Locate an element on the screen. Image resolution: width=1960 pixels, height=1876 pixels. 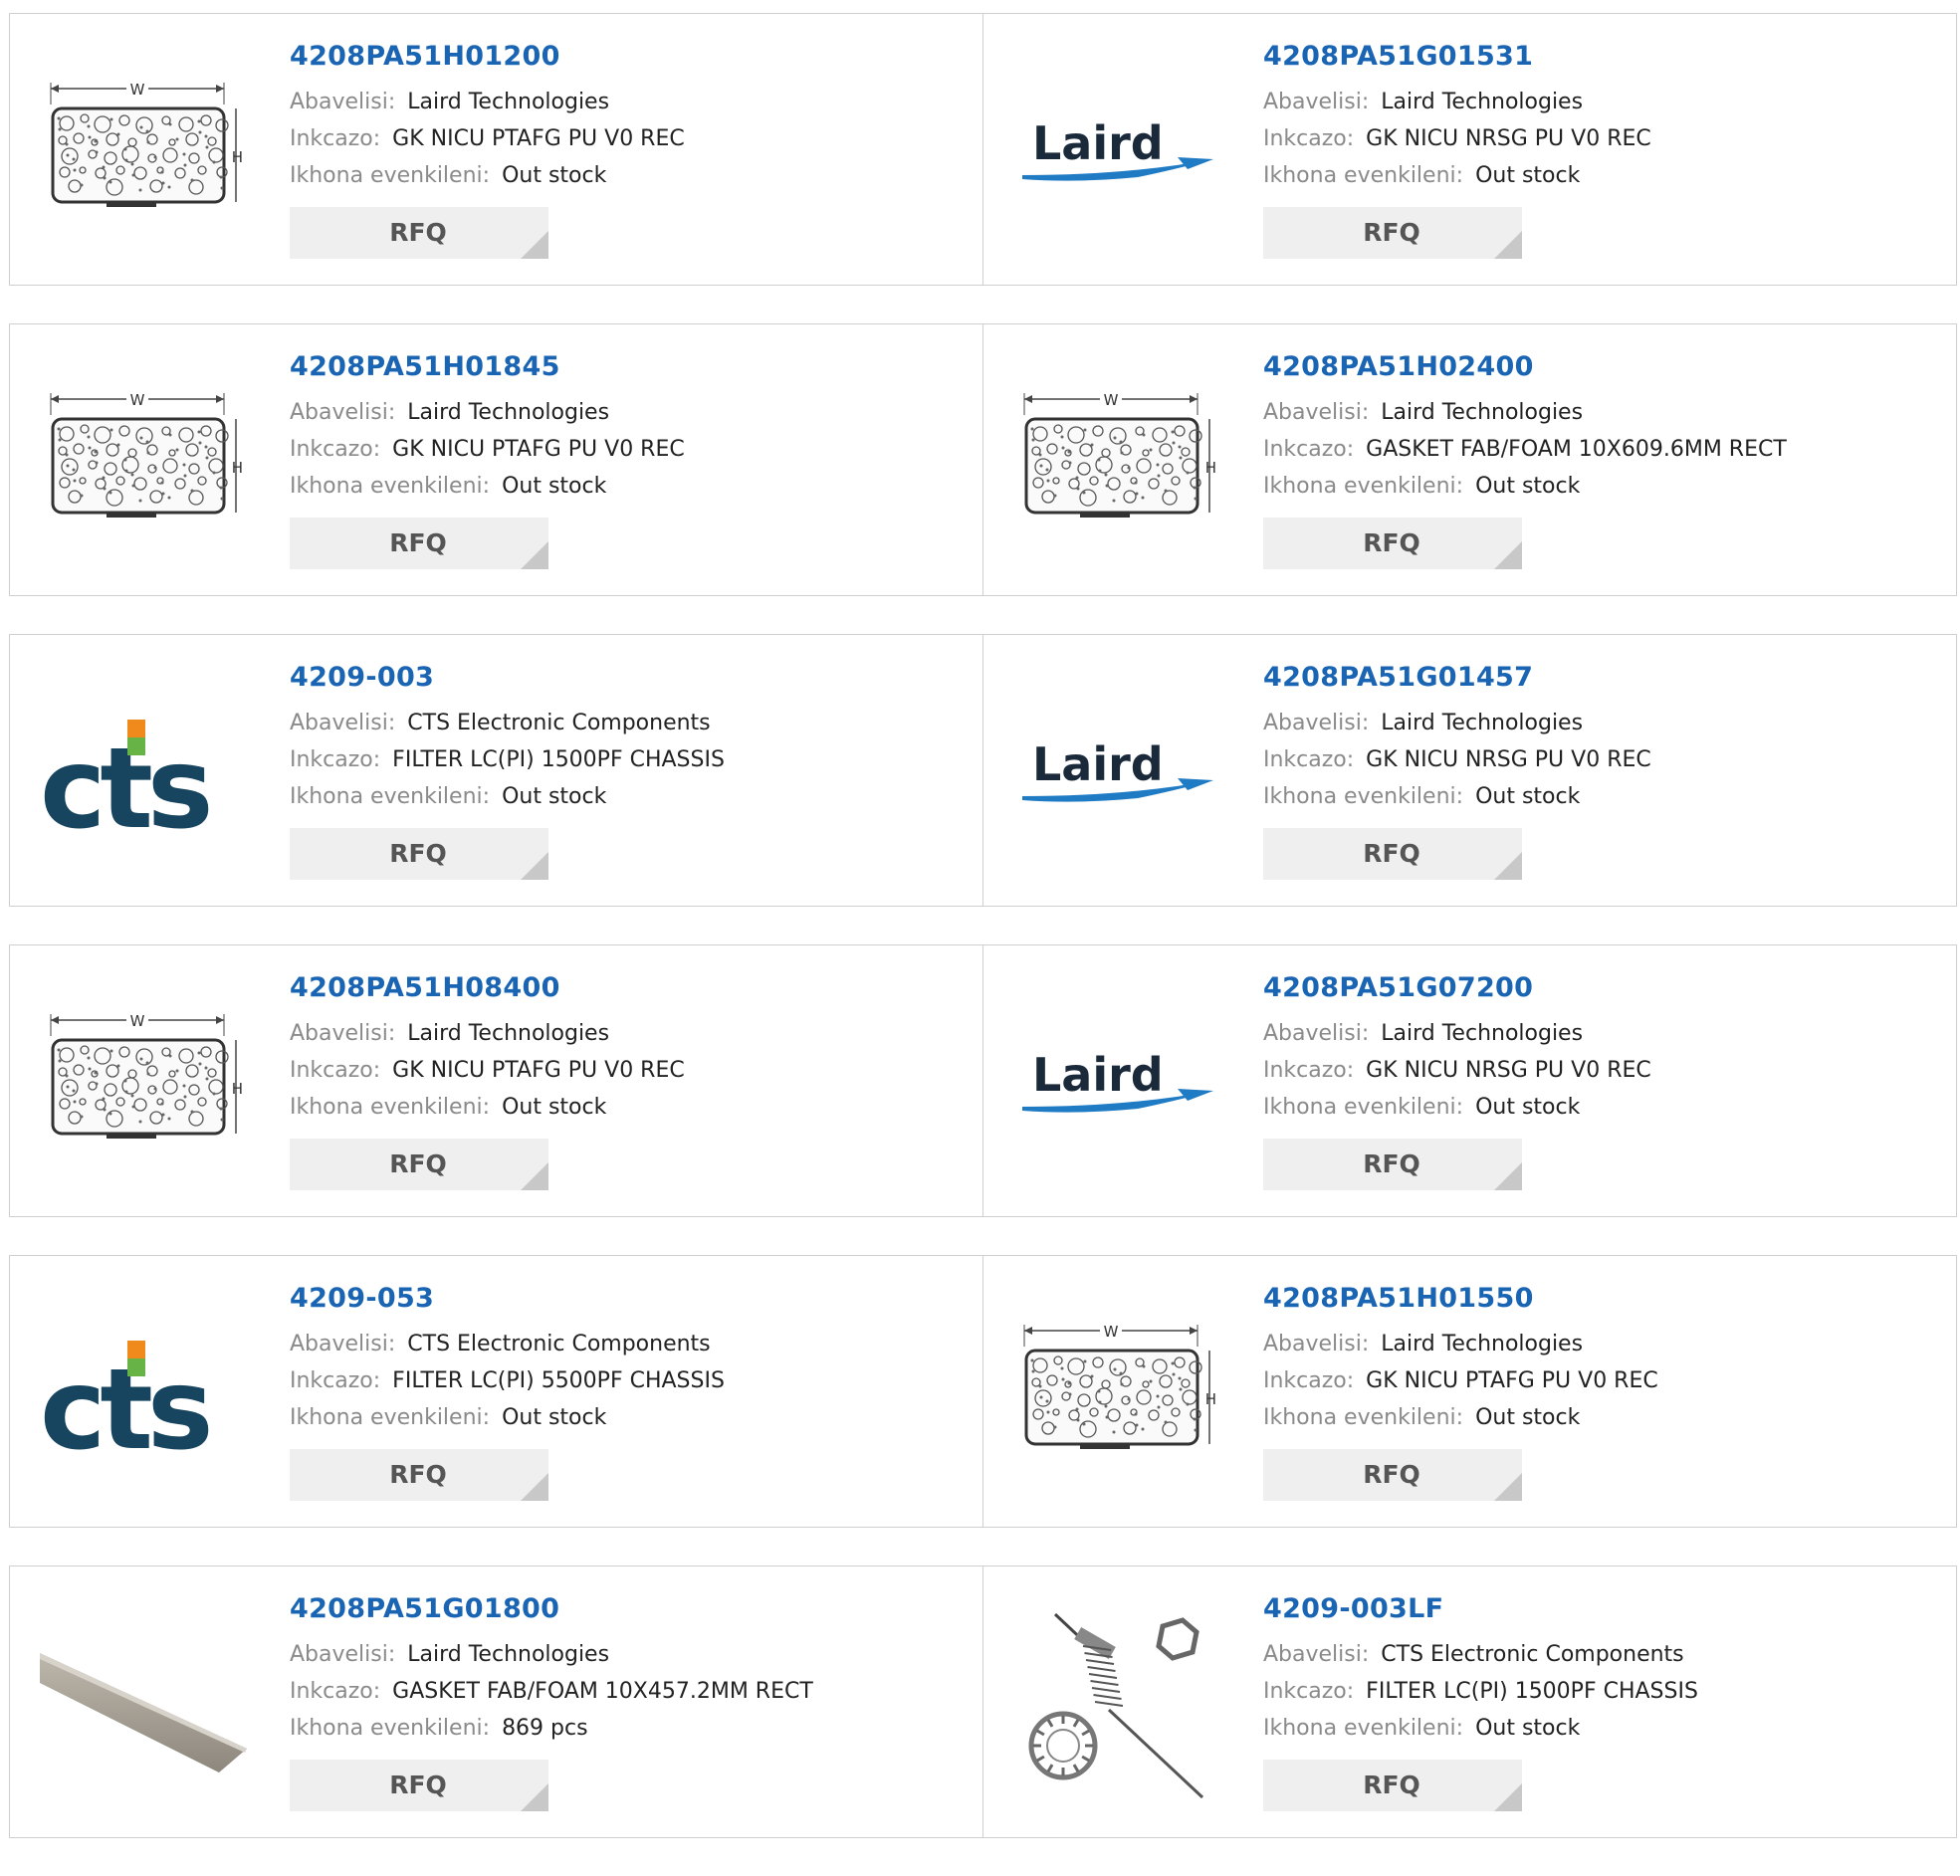
description-row: Inkcazo: FILTER LC(PI) 1500PF CHASSIS is located at coordinates (1591, 1691).